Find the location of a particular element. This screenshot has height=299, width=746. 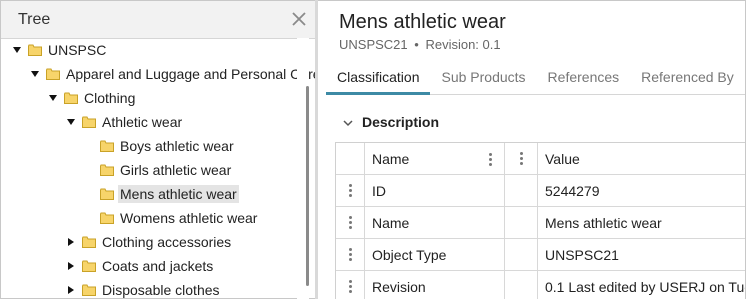

page-subtitle: UNSPSC21 • Revision: 0.1 is located at coordinates (420, 44).